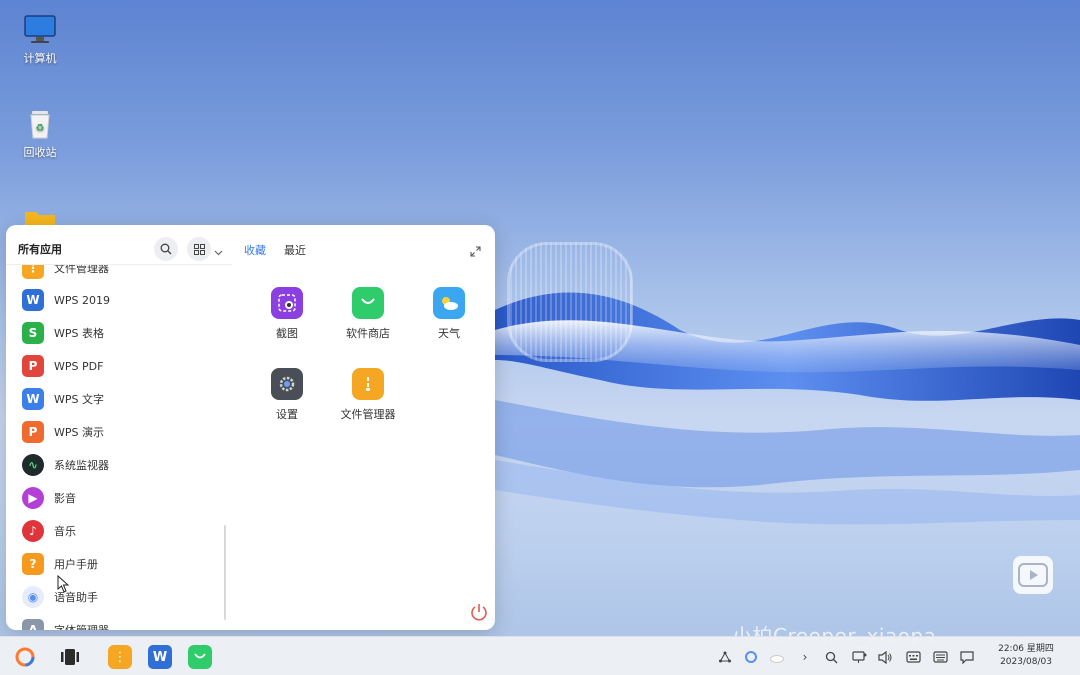  I want to click on keyboard-icon, so click(940, 657).